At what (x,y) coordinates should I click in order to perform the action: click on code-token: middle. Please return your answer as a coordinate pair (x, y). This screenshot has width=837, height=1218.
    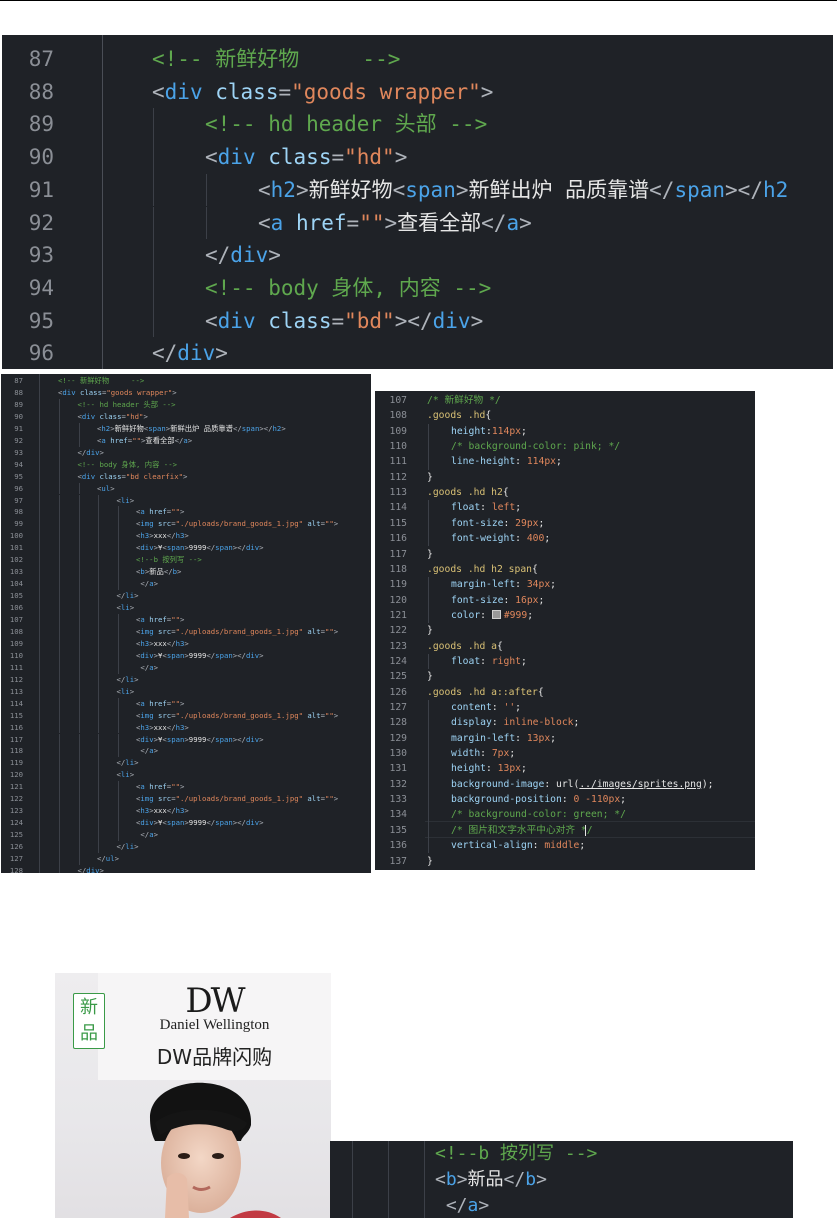
    Looking at the image, I should click on (562, 846).